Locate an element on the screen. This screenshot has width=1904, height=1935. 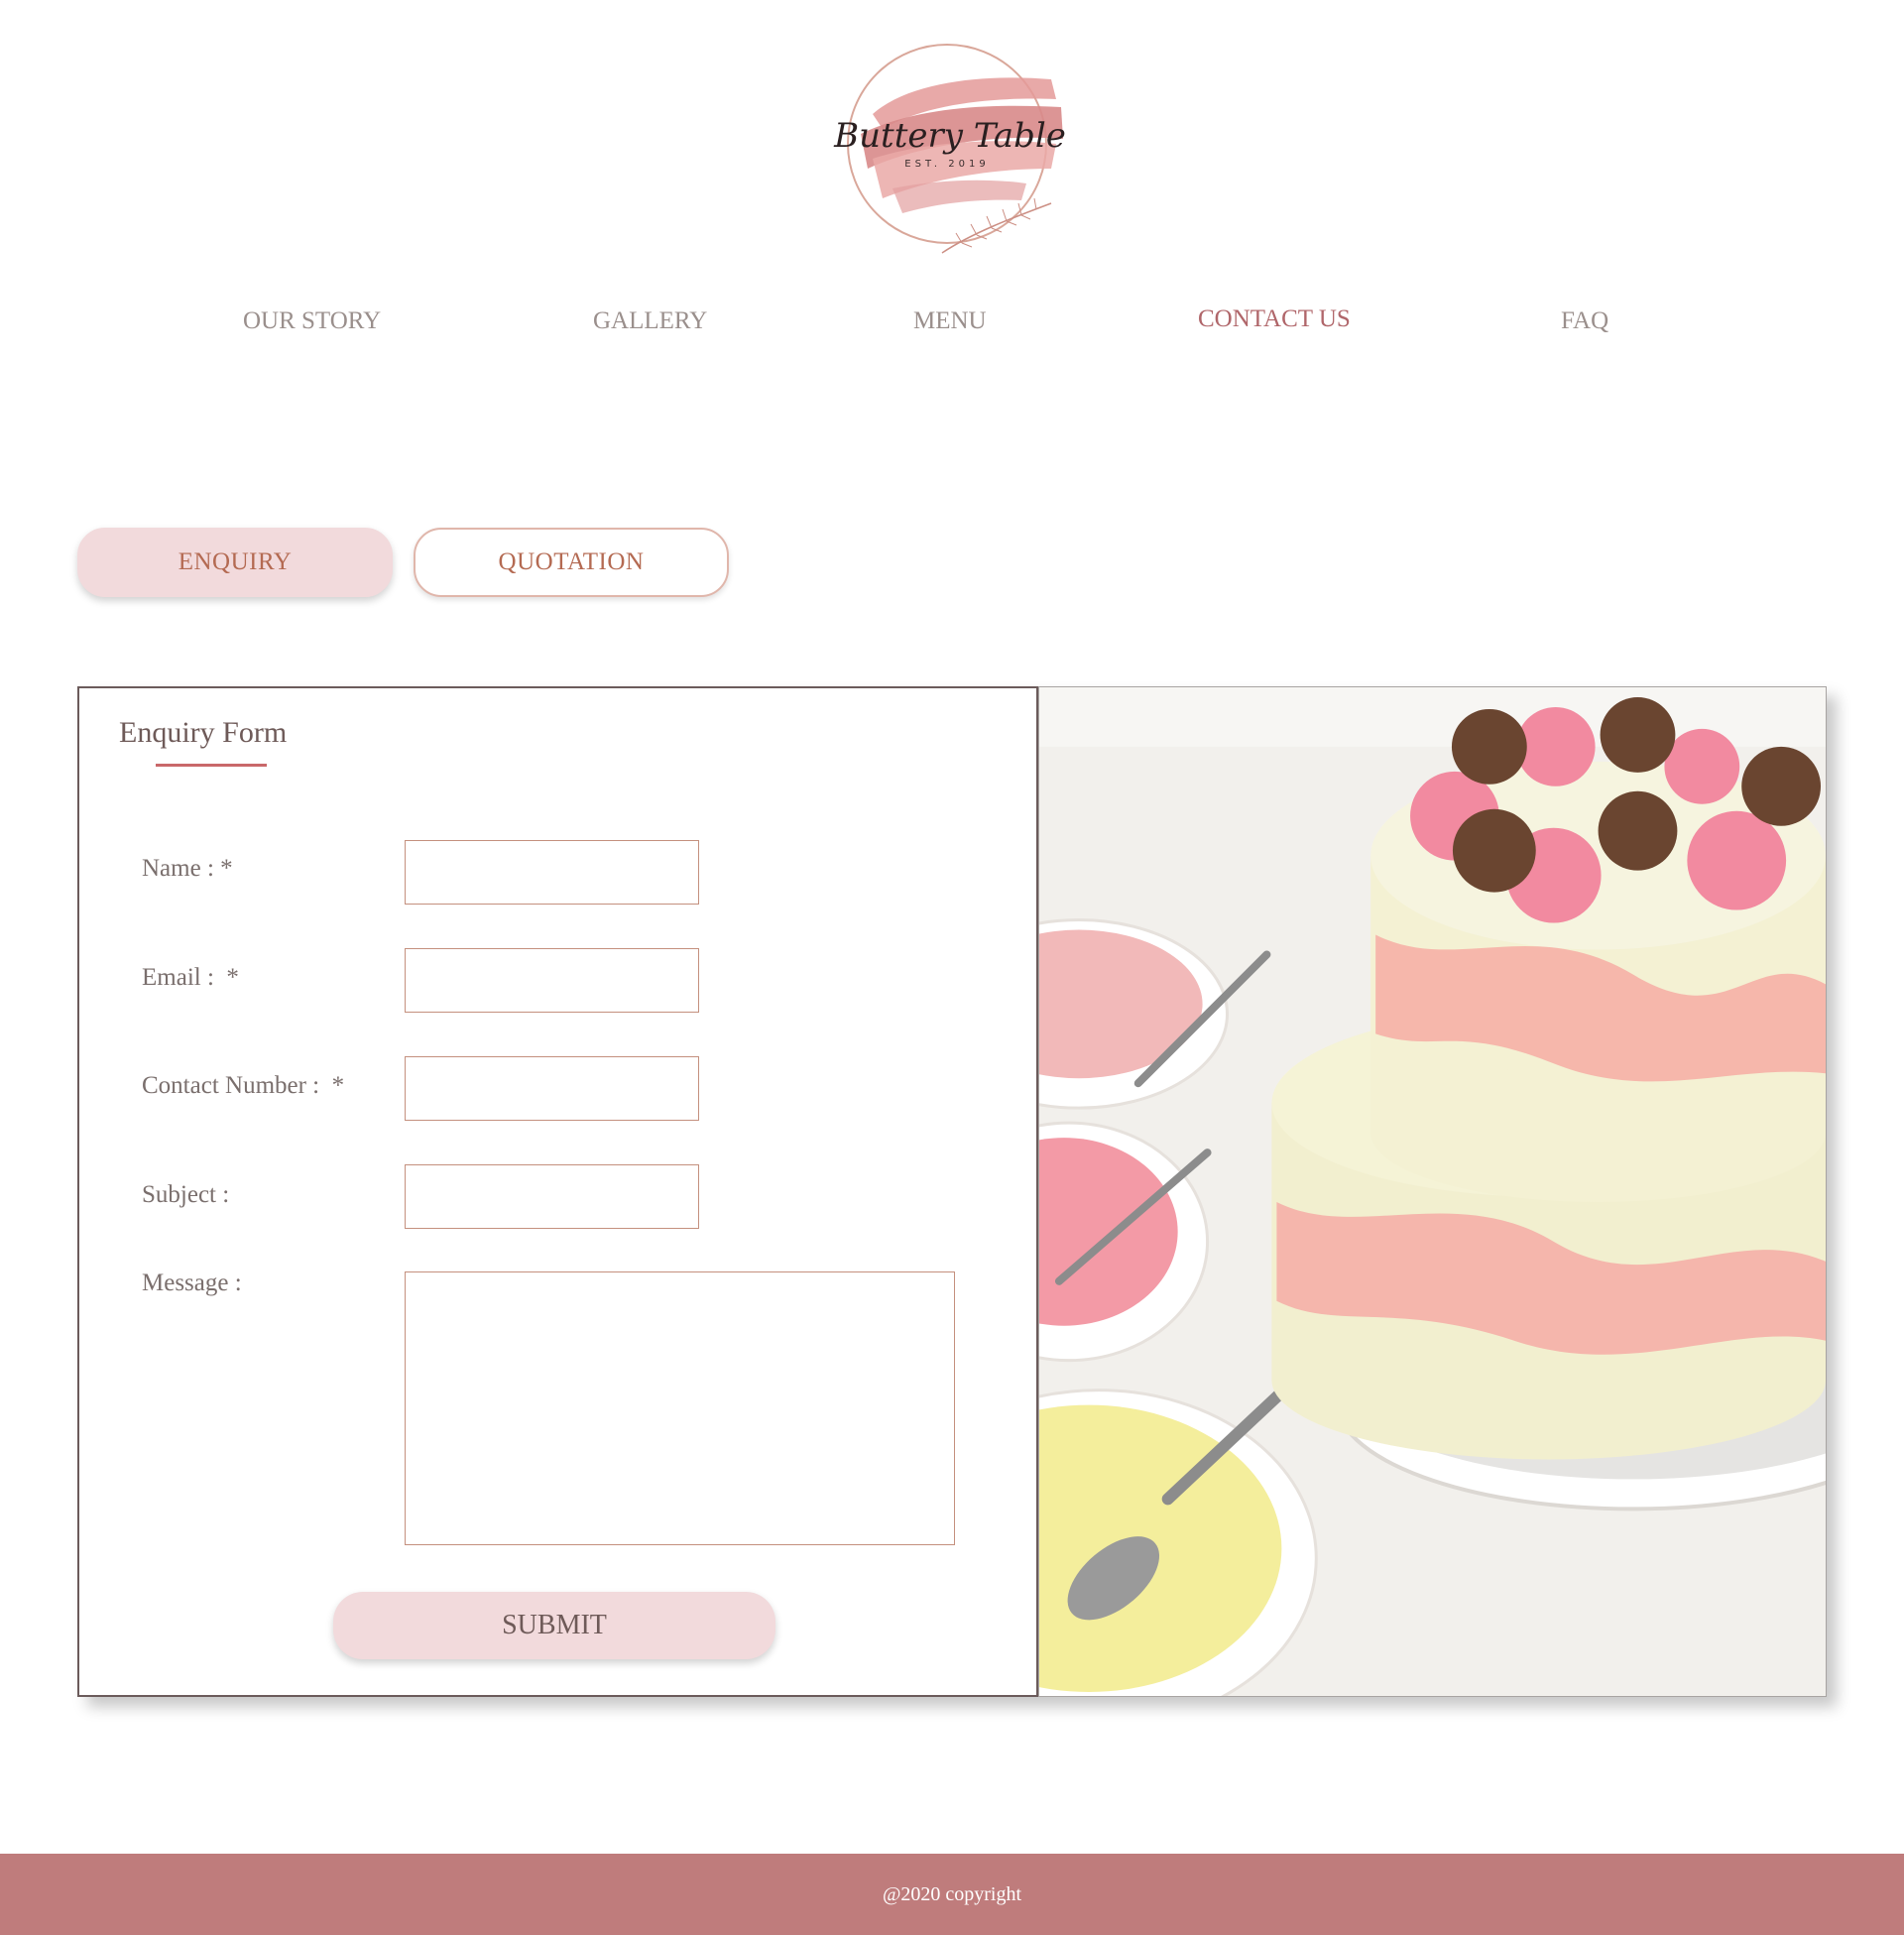
title-underline is located at coordinates (211, 766).